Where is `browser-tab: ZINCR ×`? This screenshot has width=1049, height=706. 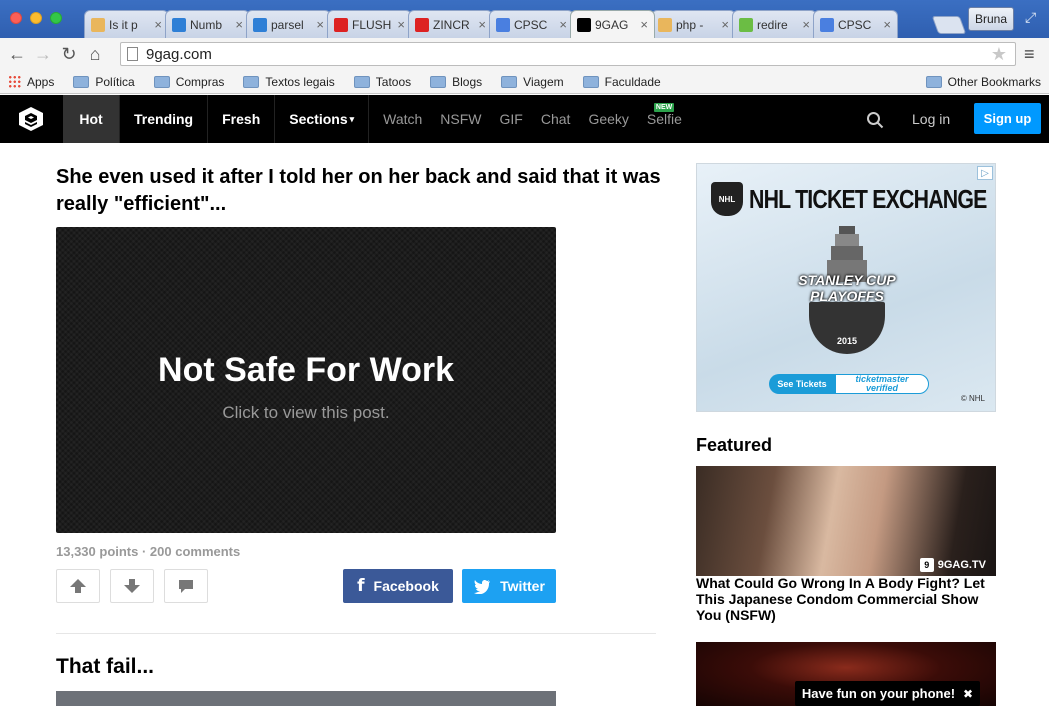
browser-tab: ZINCR × is located at coordinates (450, 24).